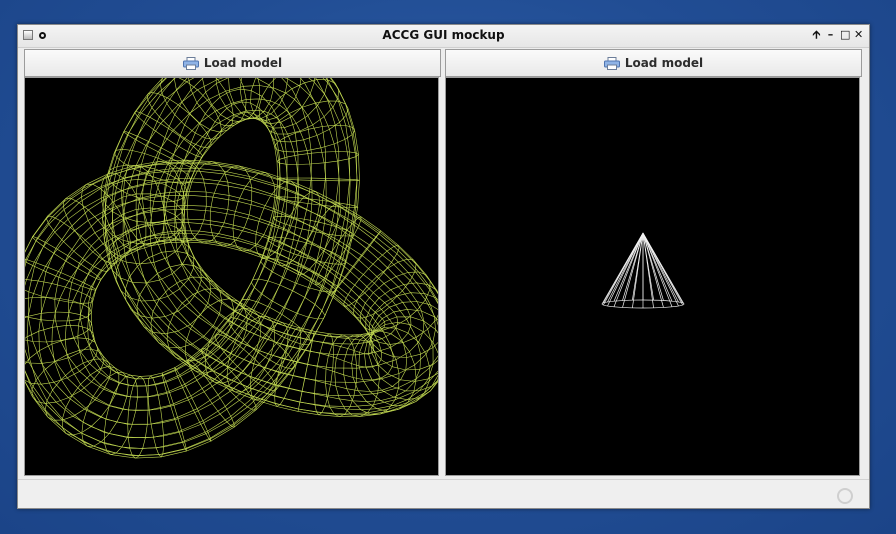 The width and height of the screenshot is (896, 534). I want to click on maximize-icon: □, so click(845, 35).